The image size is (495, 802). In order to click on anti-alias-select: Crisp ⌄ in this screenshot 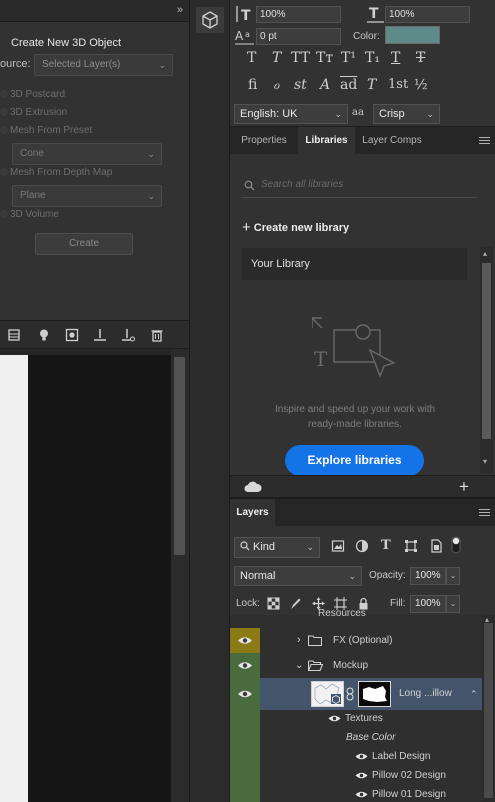, I will do `click(406, 114)`.